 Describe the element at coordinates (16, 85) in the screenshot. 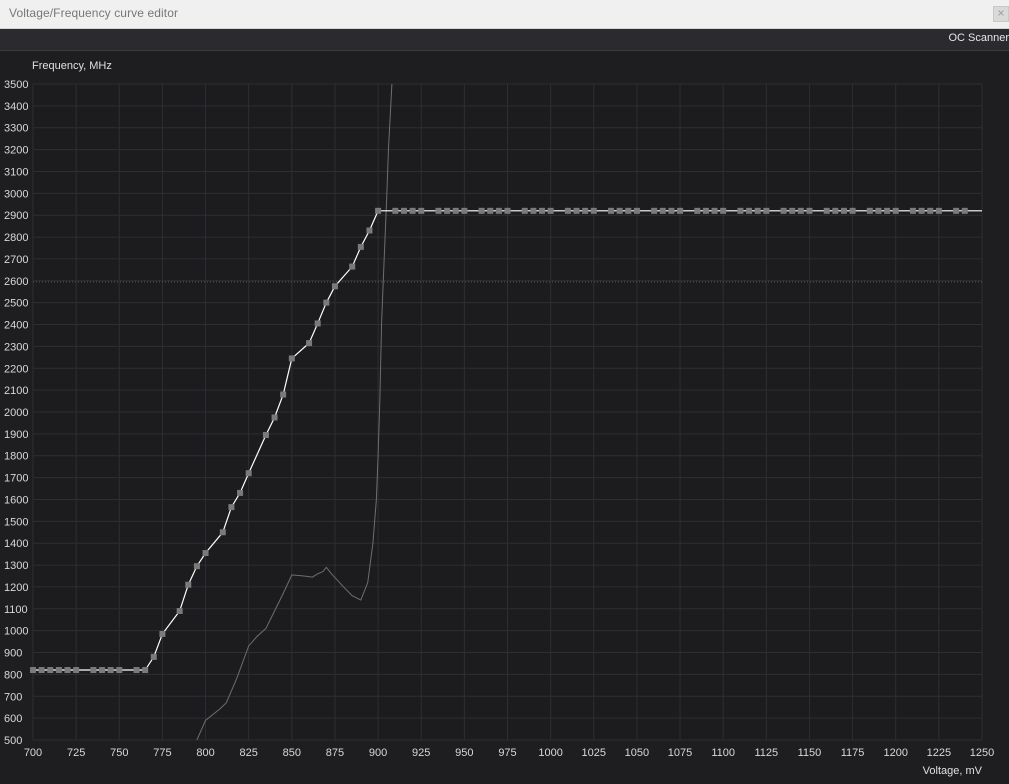

I see `y-tick-label: 3500` at that location.